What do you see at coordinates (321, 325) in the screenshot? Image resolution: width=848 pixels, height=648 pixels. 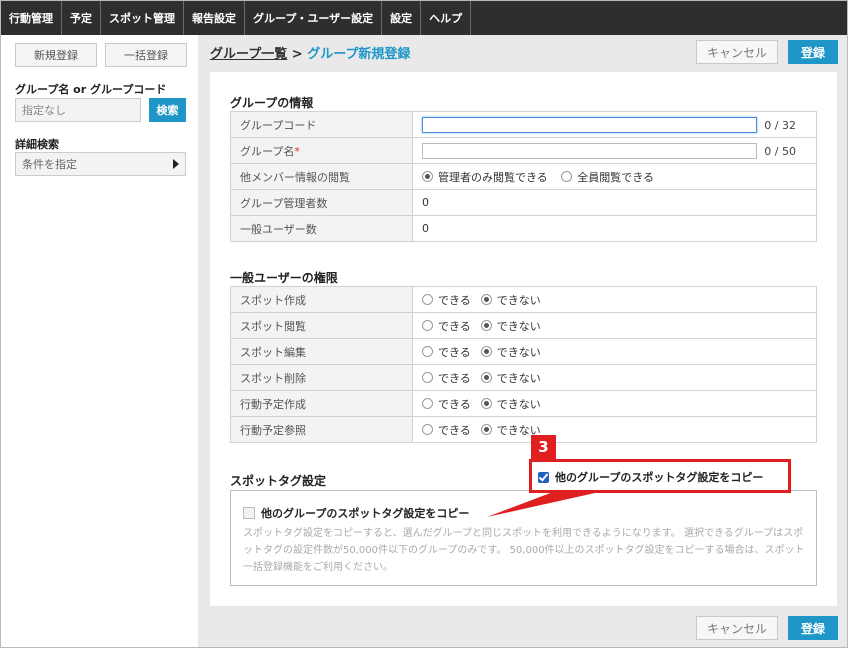 I see `permission-label: スポット閲覧` at bounding box center [321, 325].